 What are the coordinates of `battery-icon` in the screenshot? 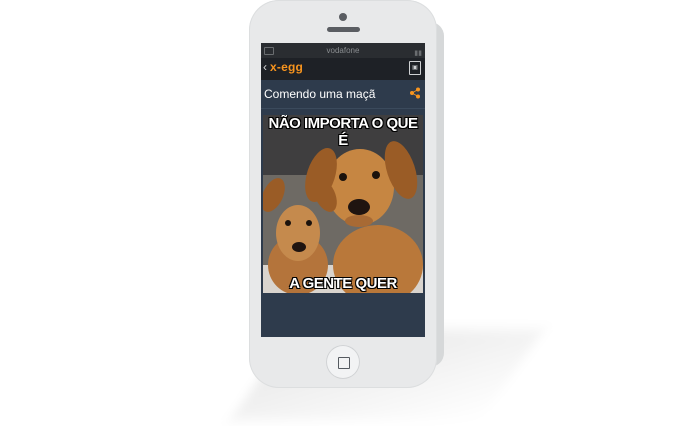 It's located at (269, 51).